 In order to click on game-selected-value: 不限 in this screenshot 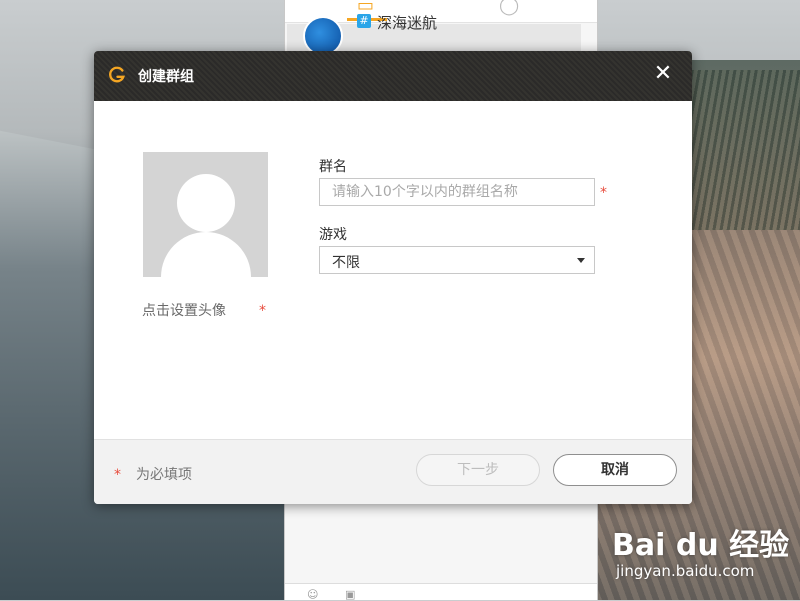, I will do `click(346, 263)`.